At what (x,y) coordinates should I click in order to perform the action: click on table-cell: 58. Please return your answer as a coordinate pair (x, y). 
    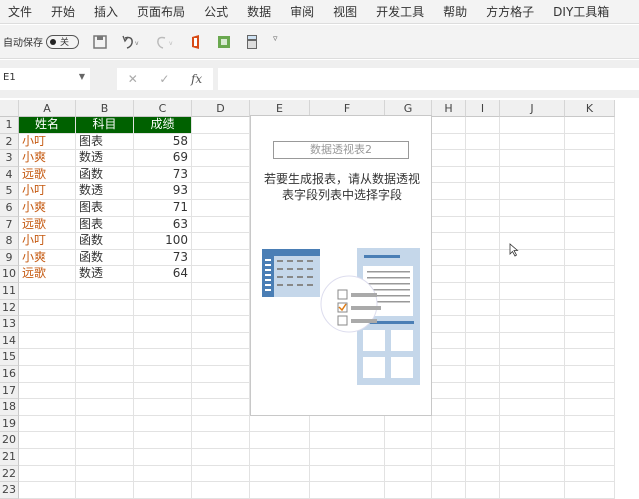
    Looking at the image, I should click on (163, 142).